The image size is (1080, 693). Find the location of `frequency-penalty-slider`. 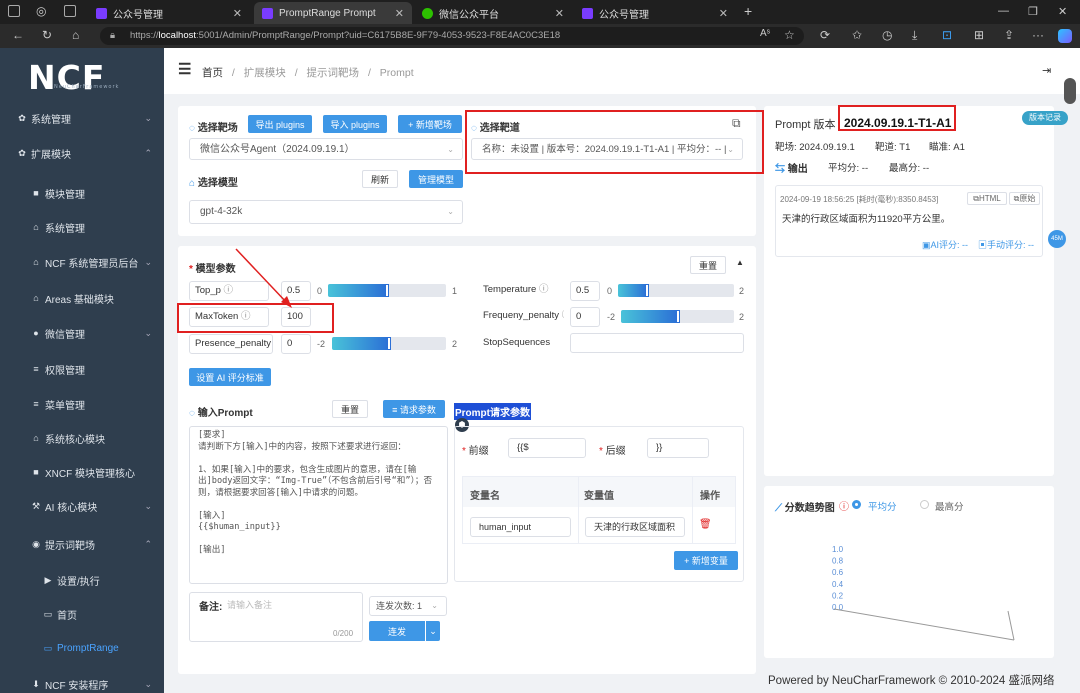

frequency-penalty-slider is located at coordinates (677, 316).